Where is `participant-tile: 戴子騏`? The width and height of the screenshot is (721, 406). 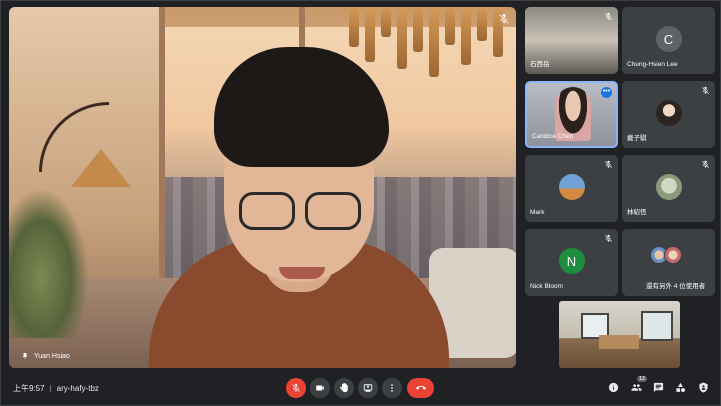 participant-tile: 戴子騏 is located at coordinates (668, 114).